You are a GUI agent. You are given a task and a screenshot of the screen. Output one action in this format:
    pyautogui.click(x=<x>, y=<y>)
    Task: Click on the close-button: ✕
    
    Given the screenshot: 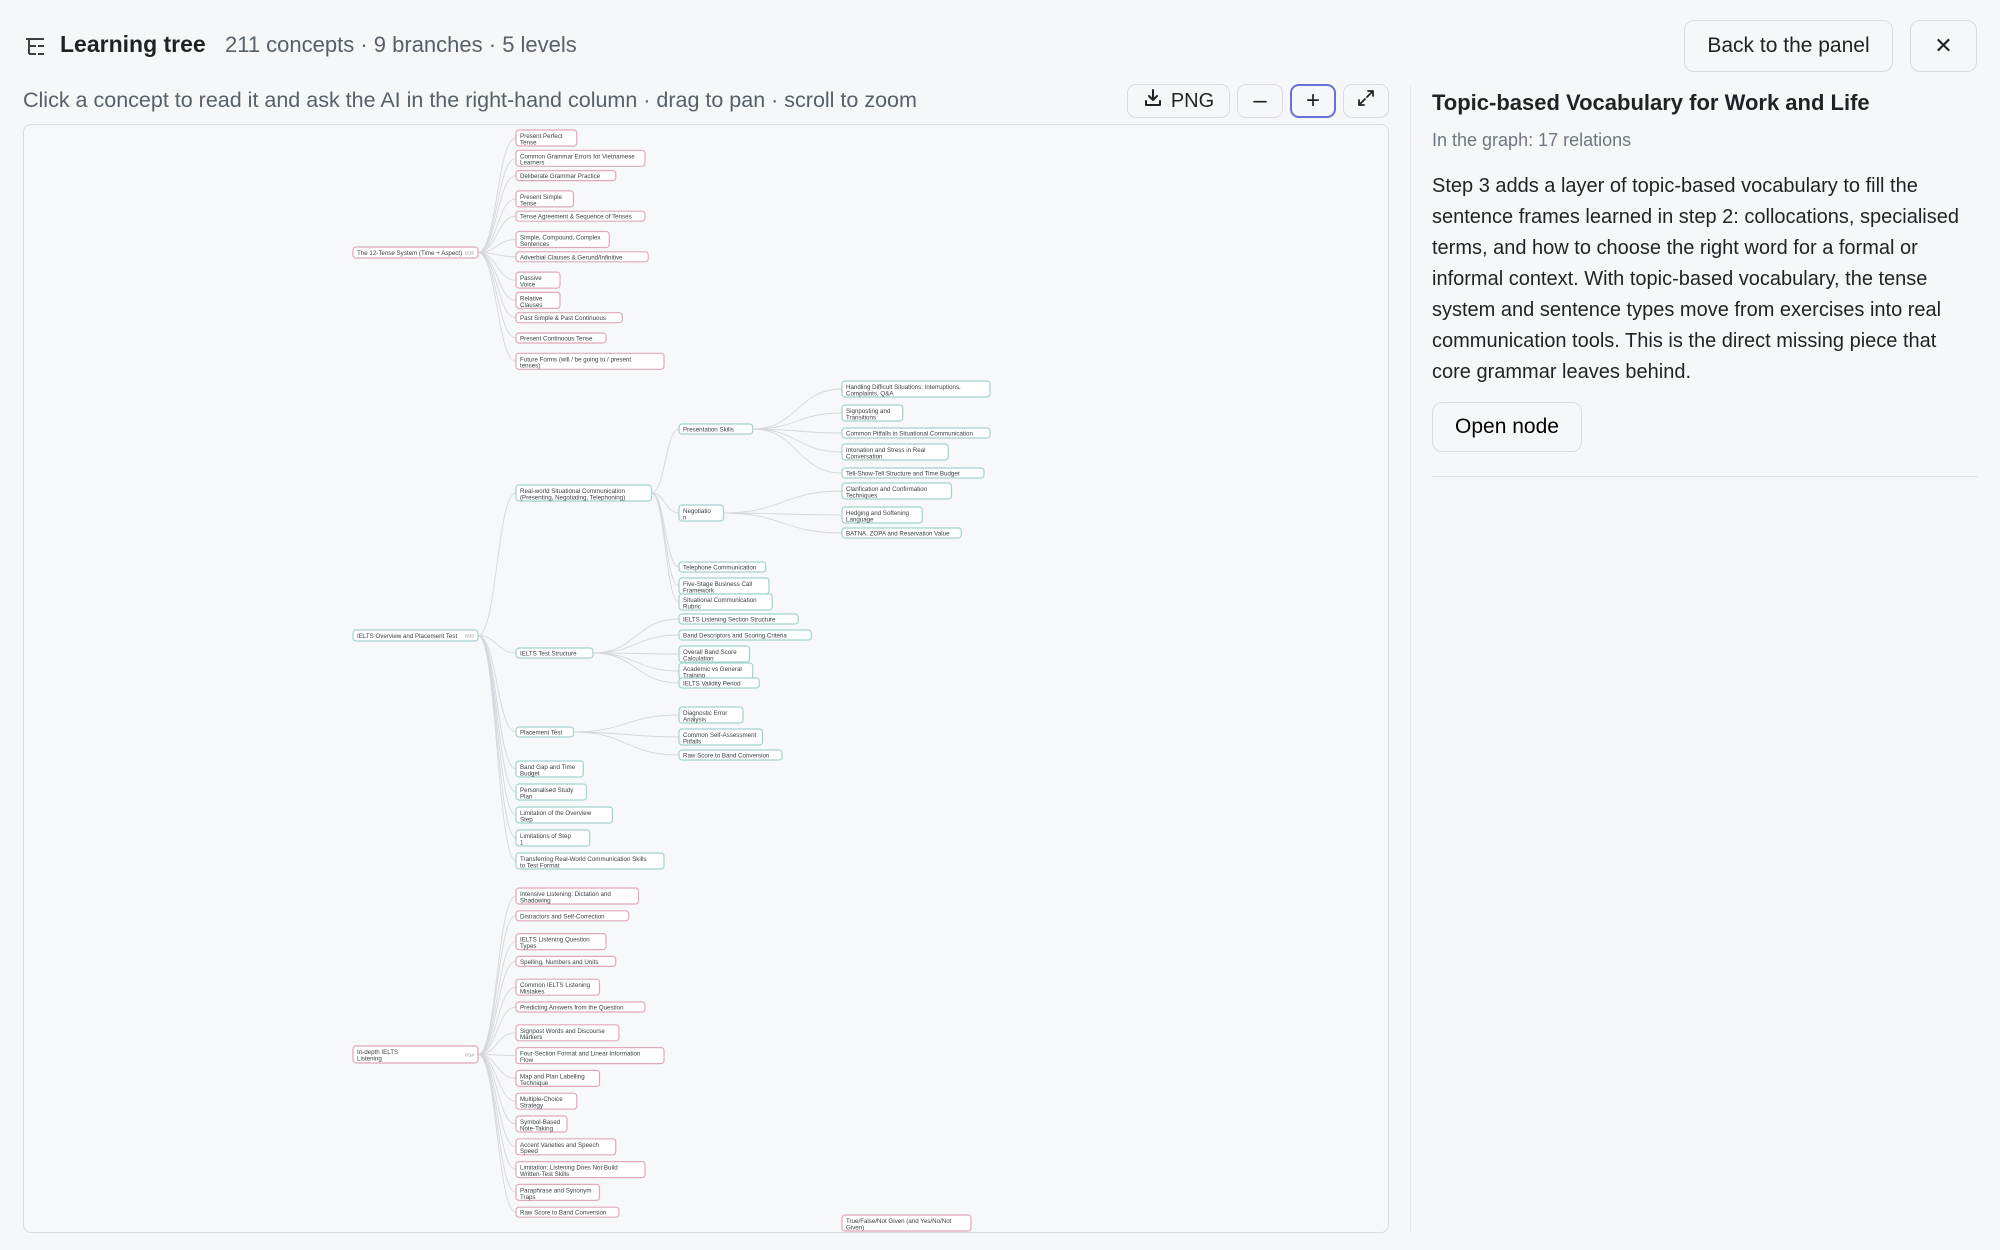 What is the action you would take?
    pyautogui.click(x=1943, y=46)
    